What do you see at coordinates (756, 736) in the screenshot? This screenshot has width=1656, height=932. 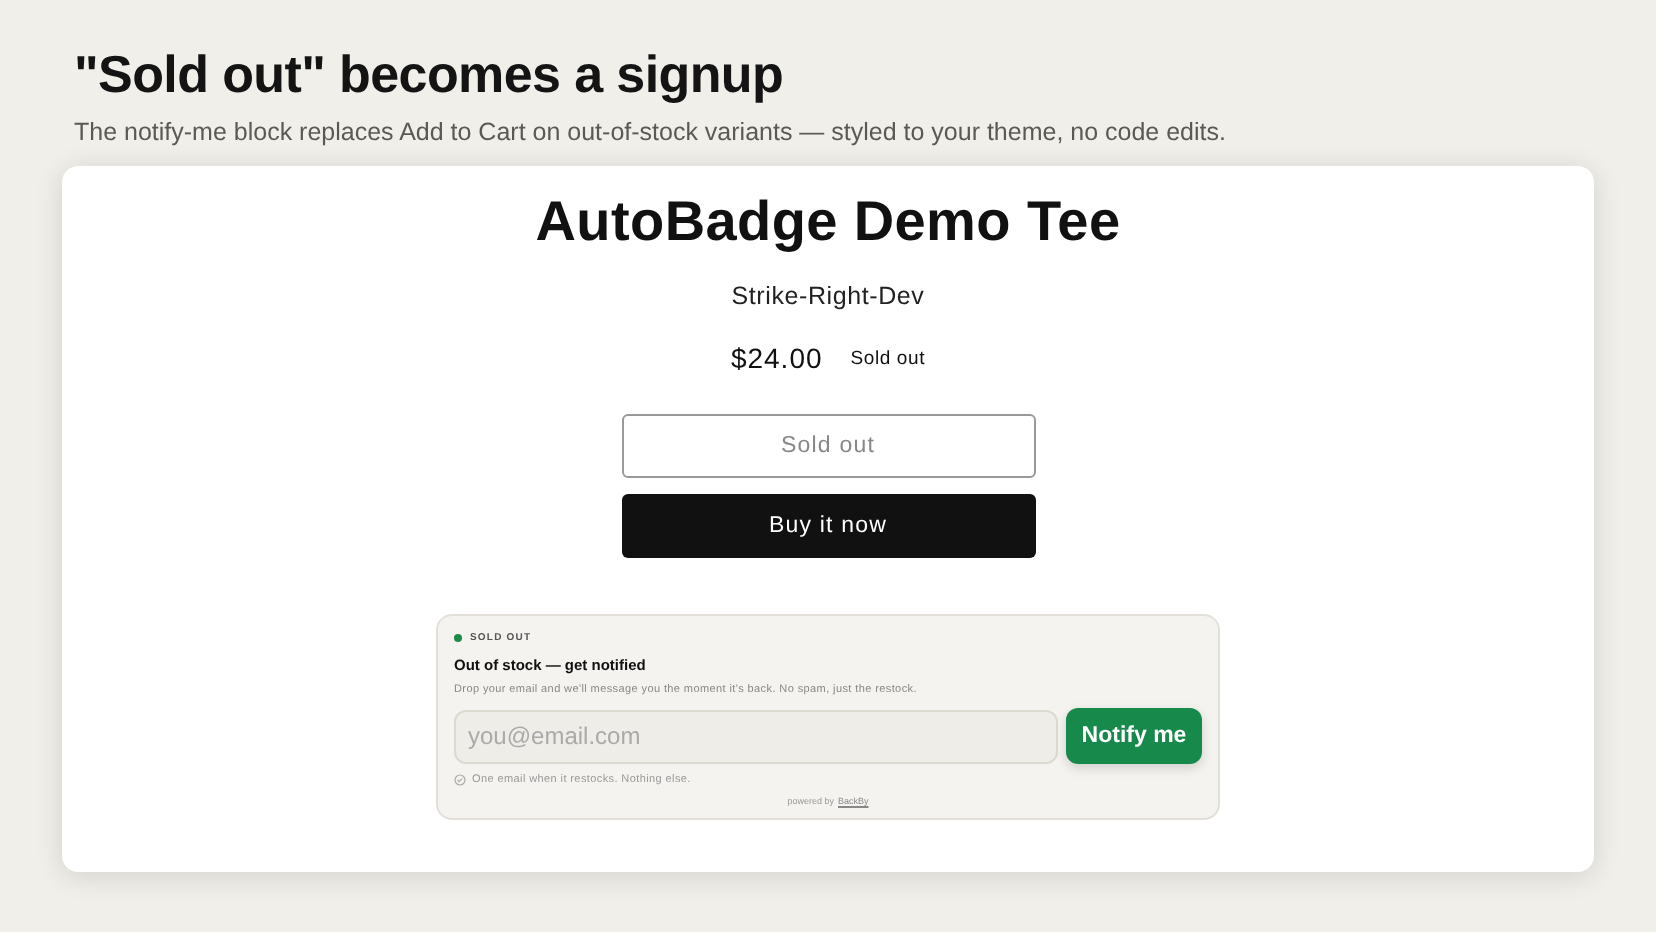 I see `email-field: you@email.com` at bounding box center [756, 736].